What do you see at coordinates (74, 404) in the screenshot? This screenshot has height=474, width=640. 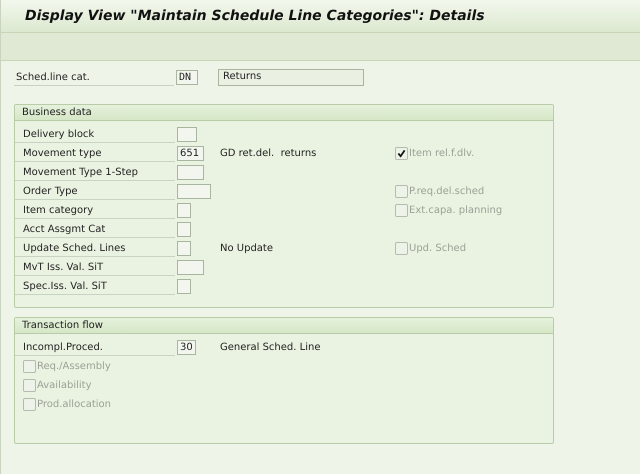 I see `checkbox-label: Prod.allocation` at bounding box center [74, 404].